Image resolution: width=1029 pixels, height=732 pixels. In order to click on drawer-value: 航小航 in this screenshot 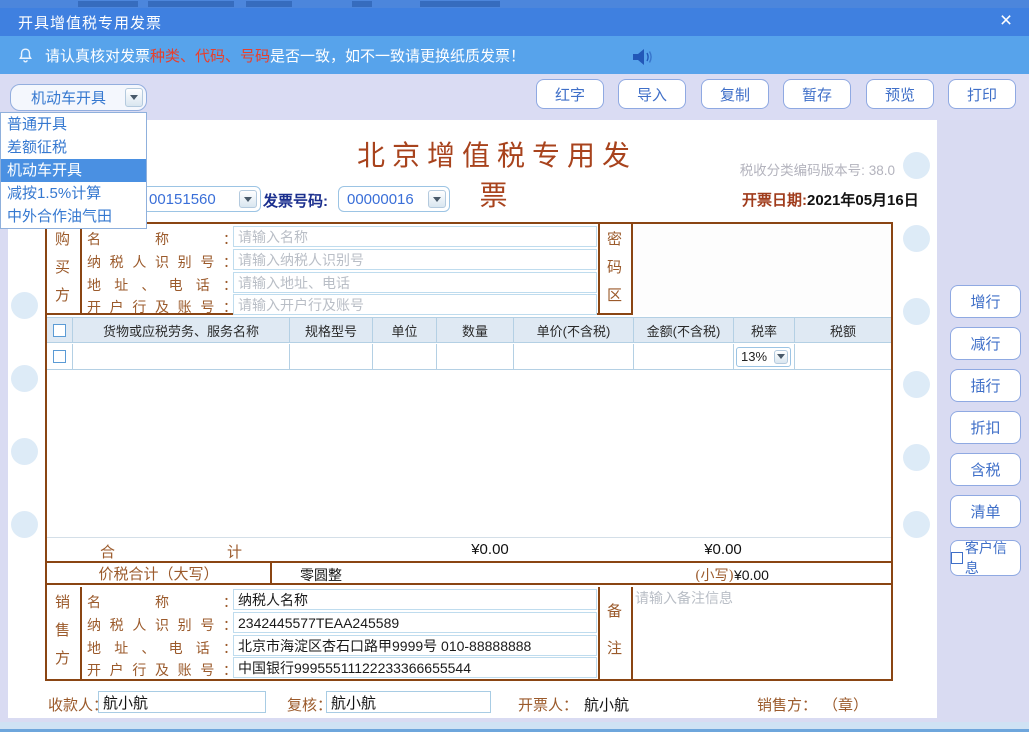, I will do `click(607, 705)`.